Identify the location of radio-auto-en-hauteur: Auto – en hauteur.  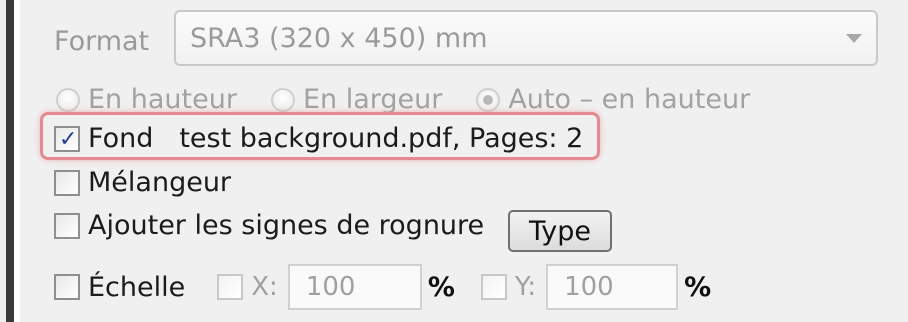
(613, 99).